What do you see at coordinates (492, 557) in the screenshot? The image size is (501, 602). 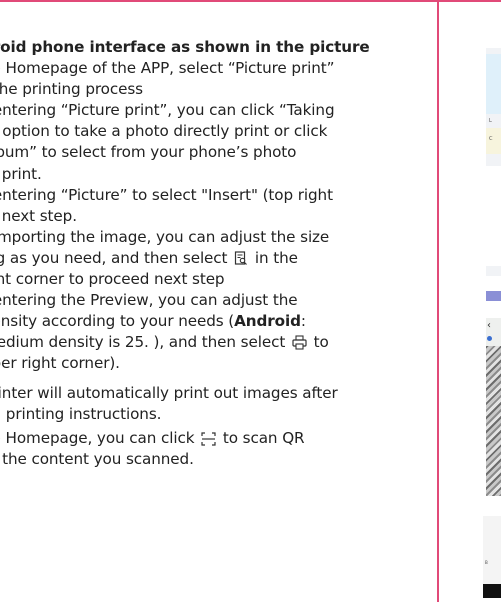 I see `preview-screenshot: B` at bounding box center [492, 557].